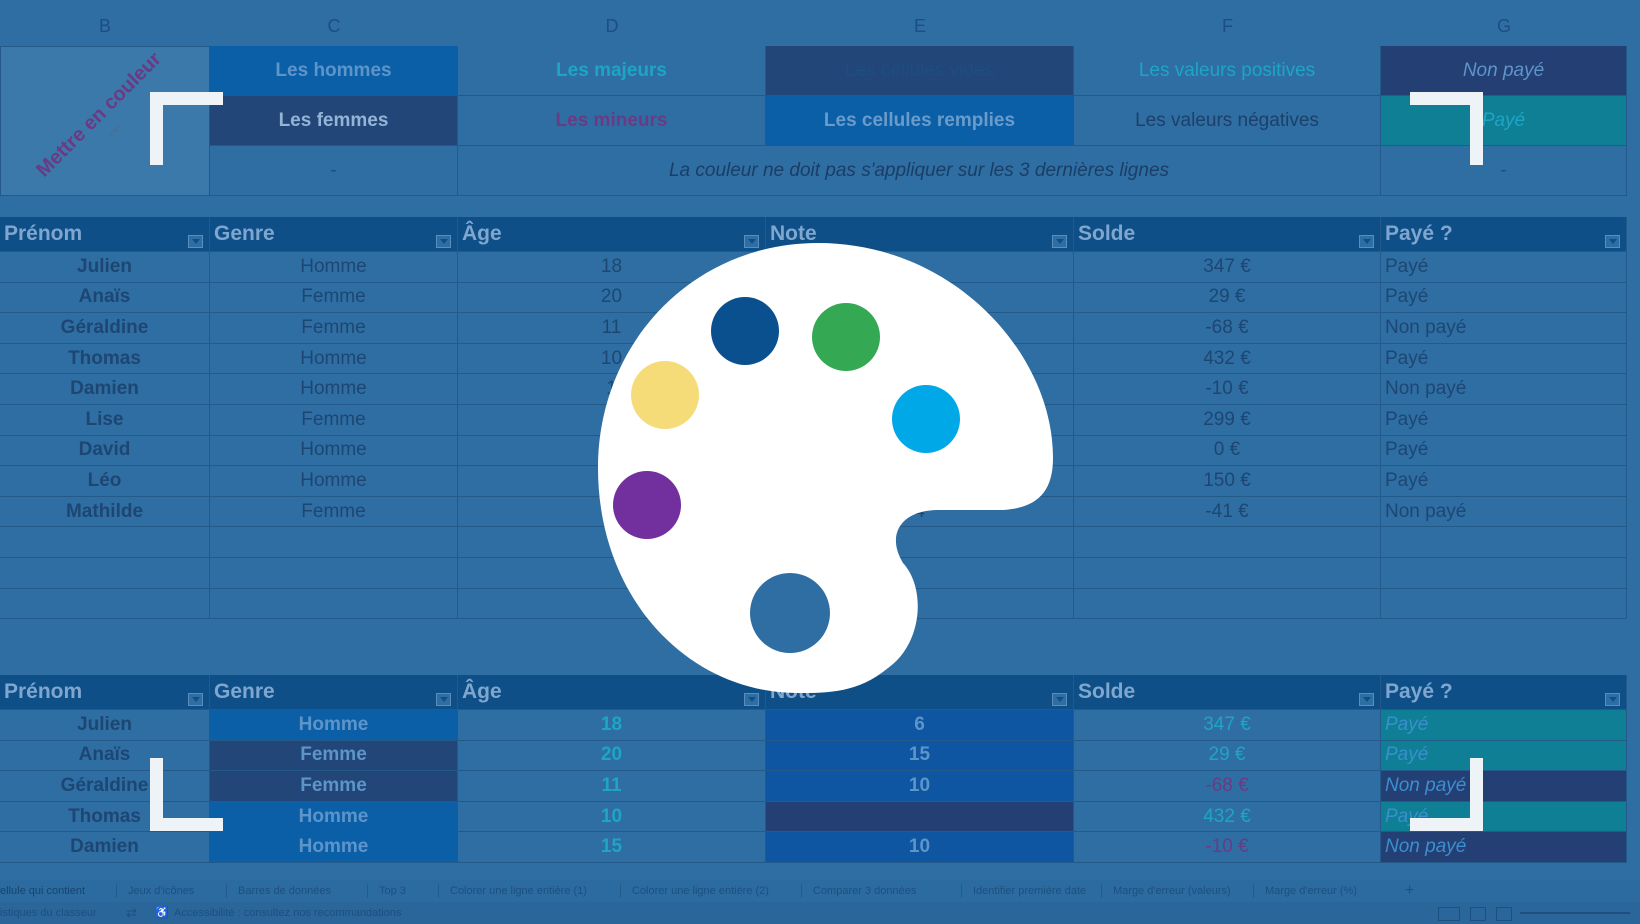 The height and width of the screenshot is (924, 1640). I want to click on sheet-tab-10: Marge d'erreur (%), so click(1311, 891).